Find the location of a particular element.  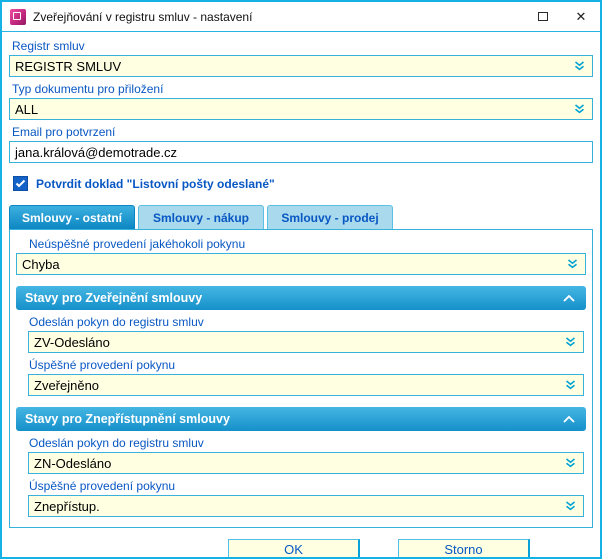

registr-label: Registr smluv is located at coordinates (48, 46).